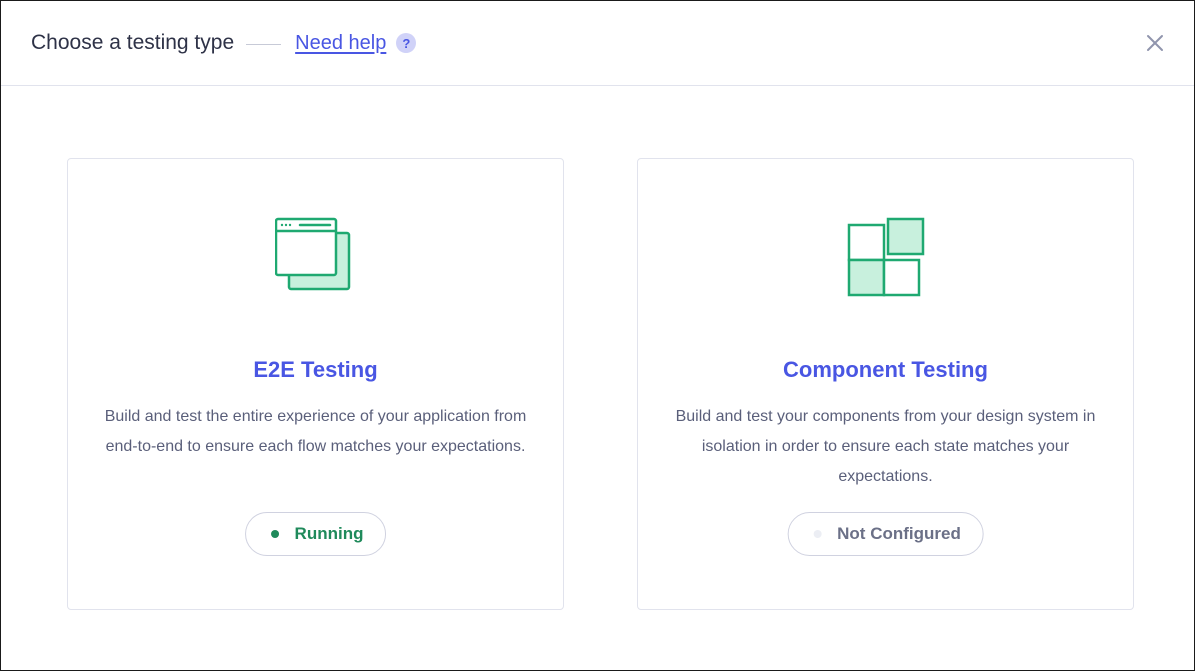 The image size is (1195, 671). I want to click on title-divider, so click(264, 44).